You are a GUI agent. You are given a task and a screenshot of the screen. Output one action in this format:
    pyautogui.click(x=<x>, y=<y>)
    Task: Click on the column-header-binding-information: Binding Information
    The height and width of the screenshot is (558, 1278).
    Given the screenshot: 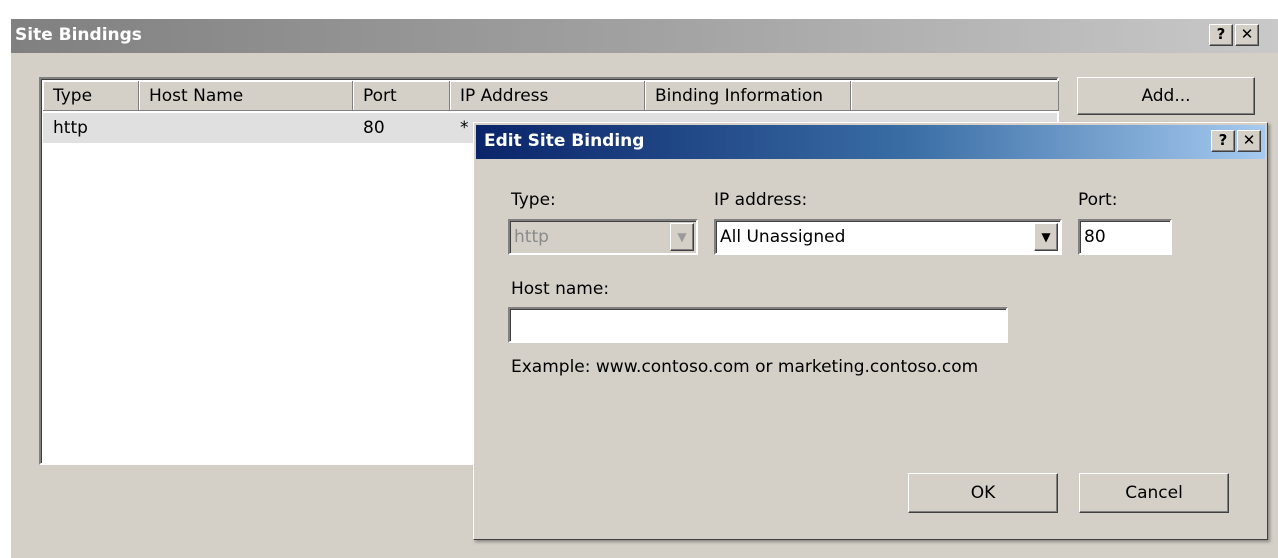 What is the action you would take?
    pyautogui.click(x=748, y=96)
    